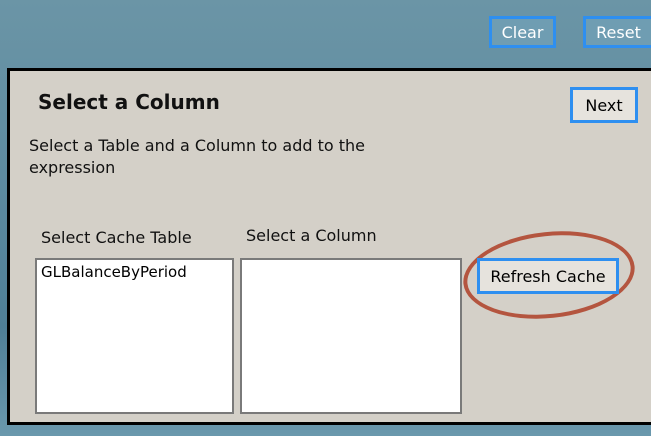 This screenshot has height=436, width=651. I want to click on column-label: Select a Column, so click(311, 235).